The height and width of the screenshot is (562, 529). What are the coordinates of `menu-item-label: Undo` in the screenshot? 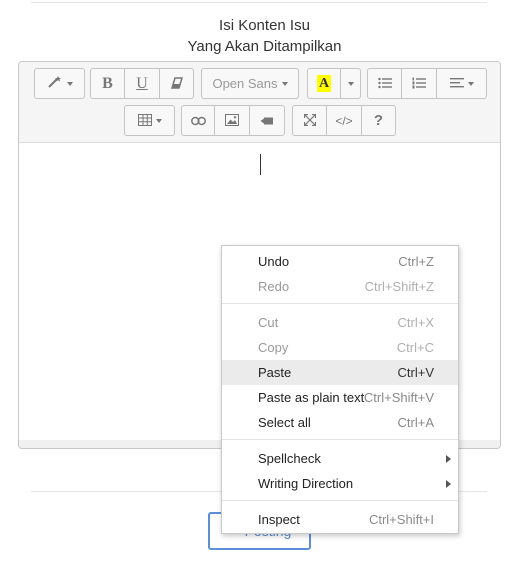 It's located at (274, 261).